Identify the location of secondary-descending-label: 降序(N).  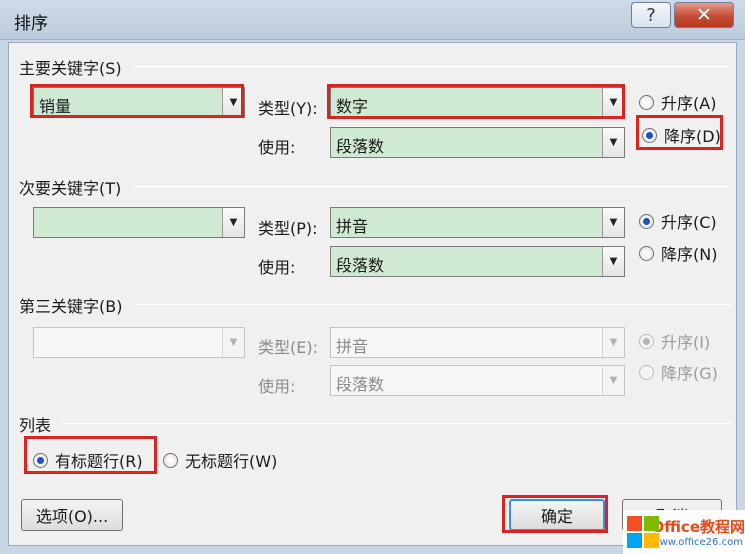
(689, 254).